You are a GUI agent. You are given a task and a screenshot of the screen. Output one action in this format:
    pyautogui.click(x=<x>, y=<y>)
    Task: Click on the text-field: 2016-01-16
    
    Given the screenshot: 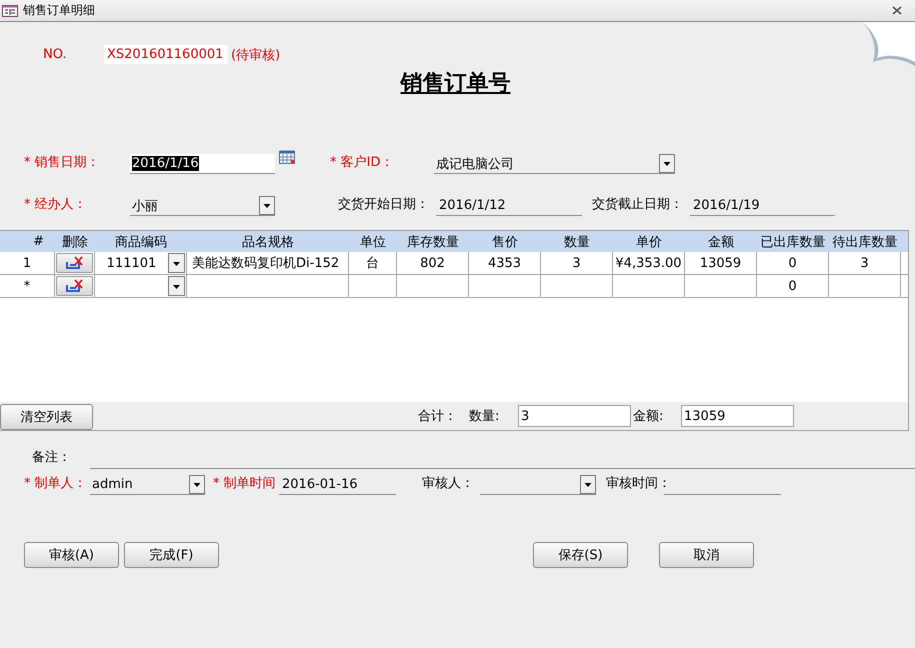 What is the action you would take?
    pyautogui.click(x=337, y=485)
    